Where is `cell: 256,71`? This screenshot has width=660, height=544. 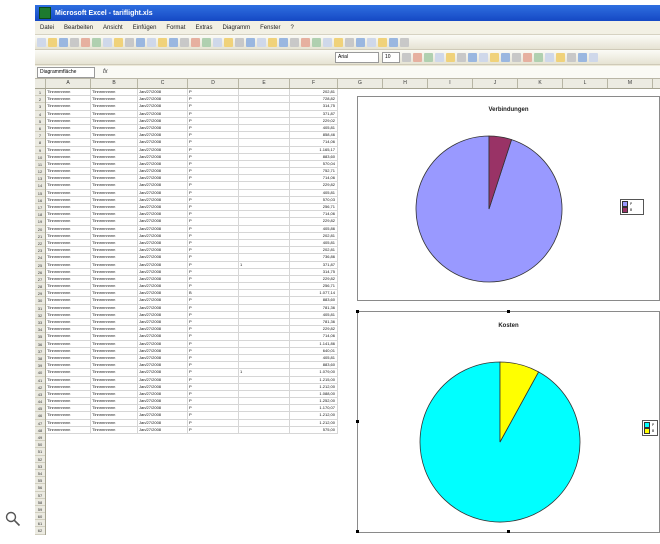
cell: 256,71 is located at coordinates (314, 207).